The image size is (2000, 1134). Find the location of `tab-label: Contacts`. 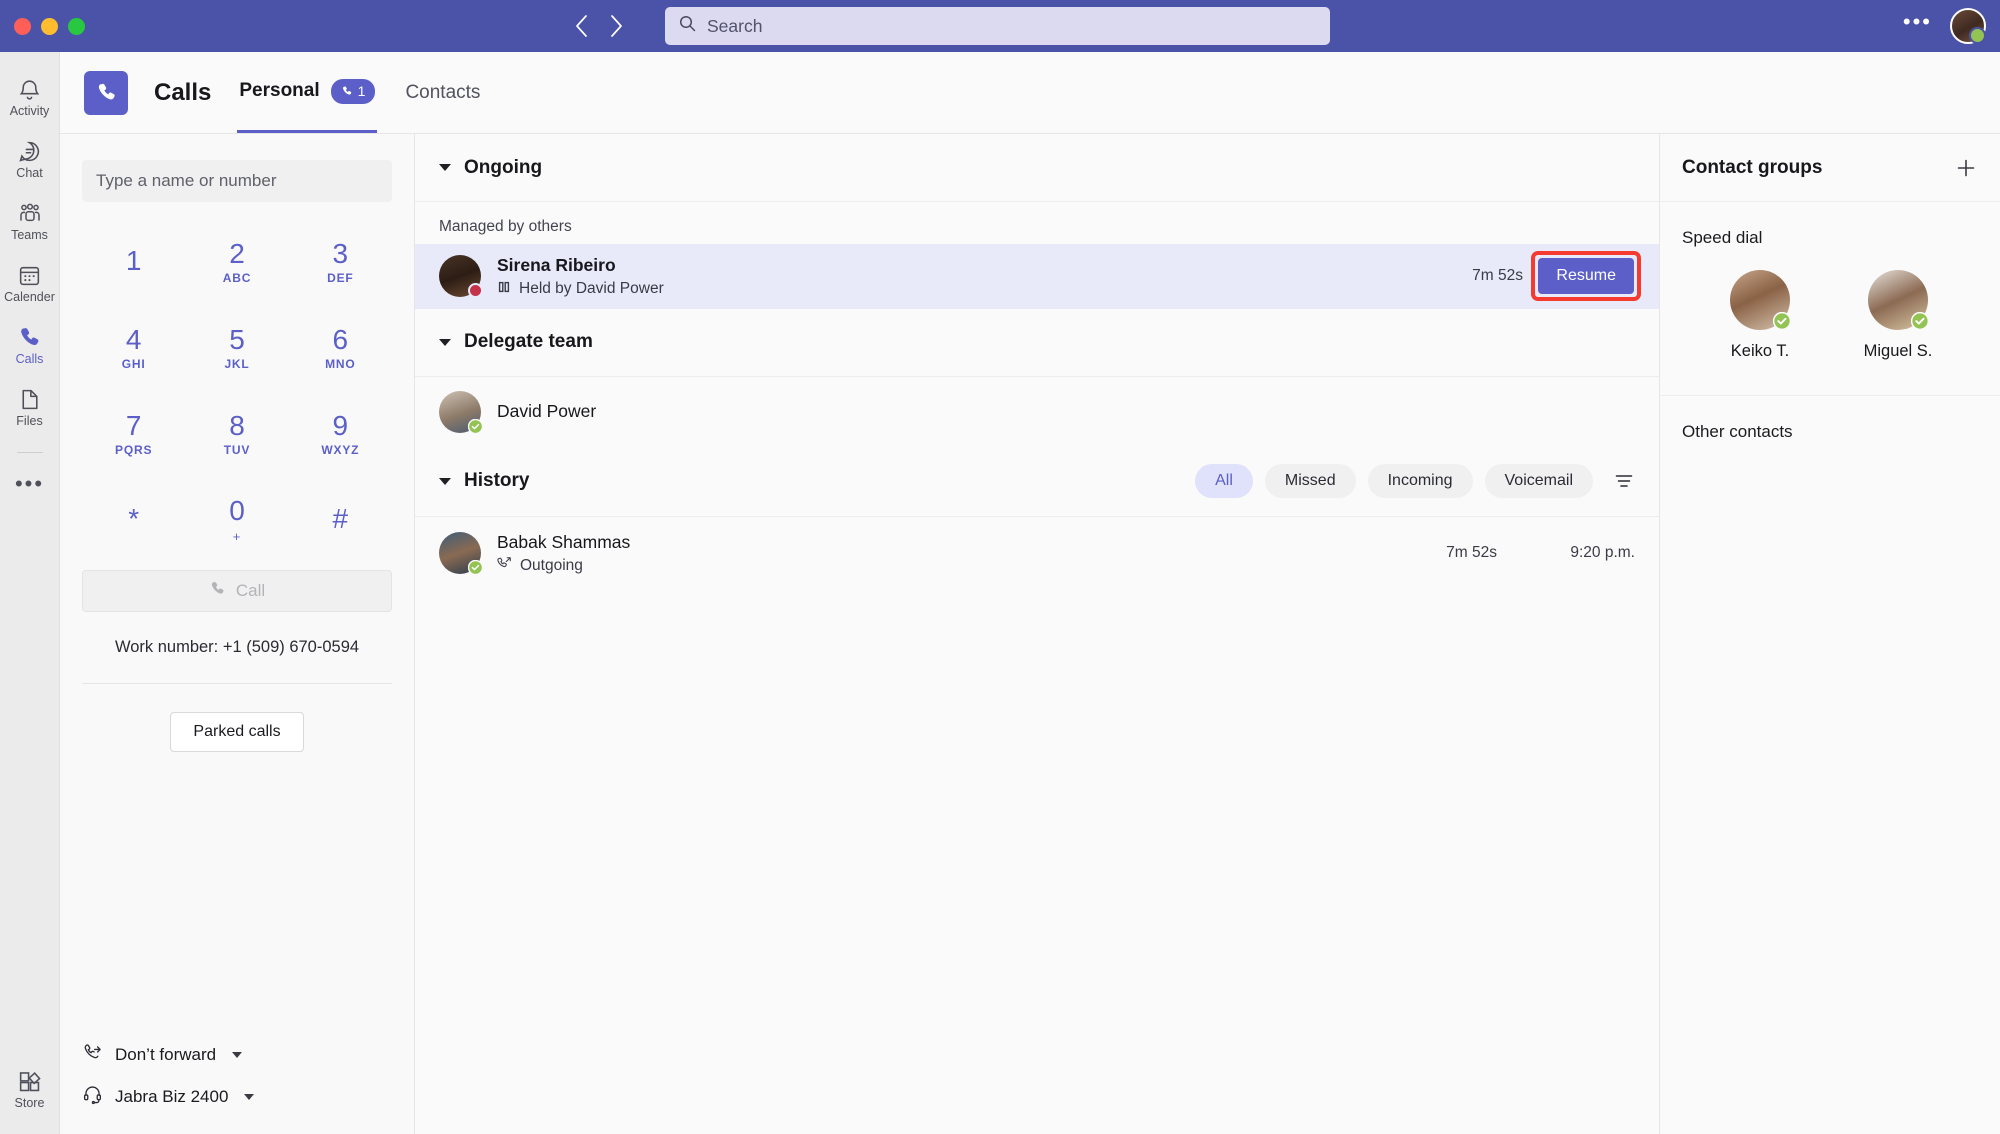

tab-label: Contacts is located at coordinates (443, 92).